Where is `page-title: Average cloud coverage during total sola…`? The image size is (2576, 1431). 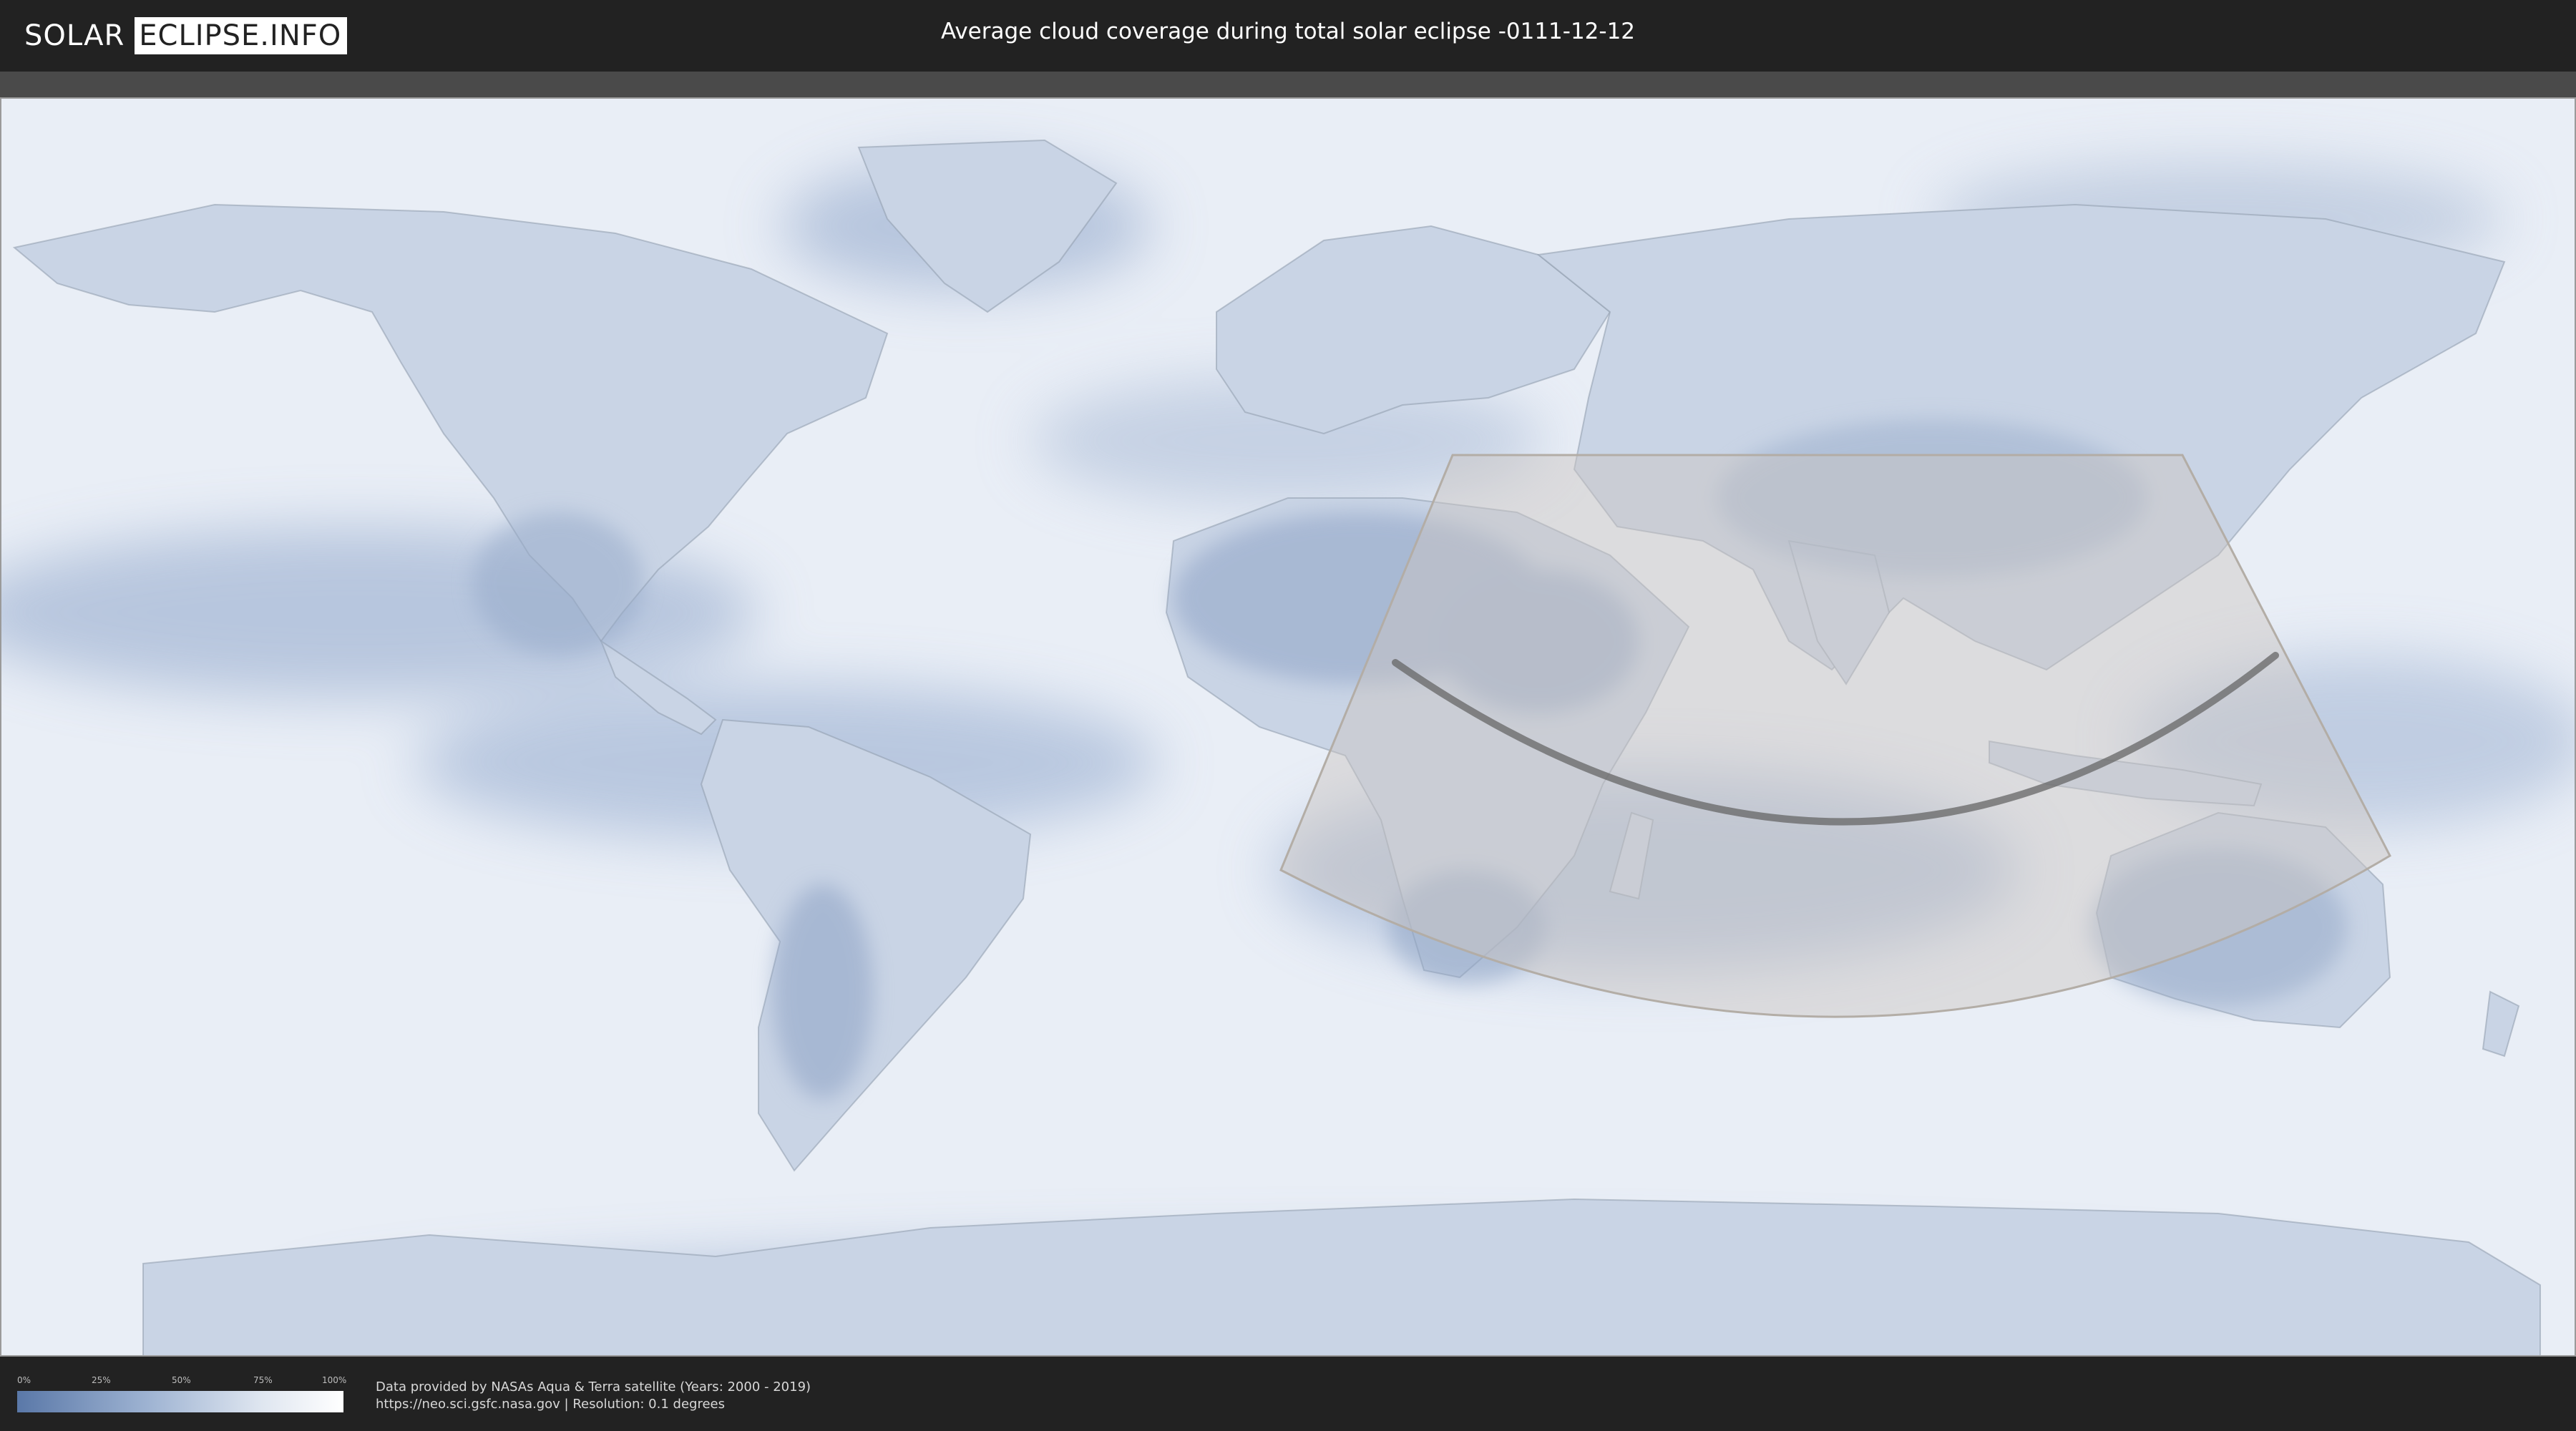 page-title: Average cloud coverage during total sola… is located at coordinates (1288, 31).